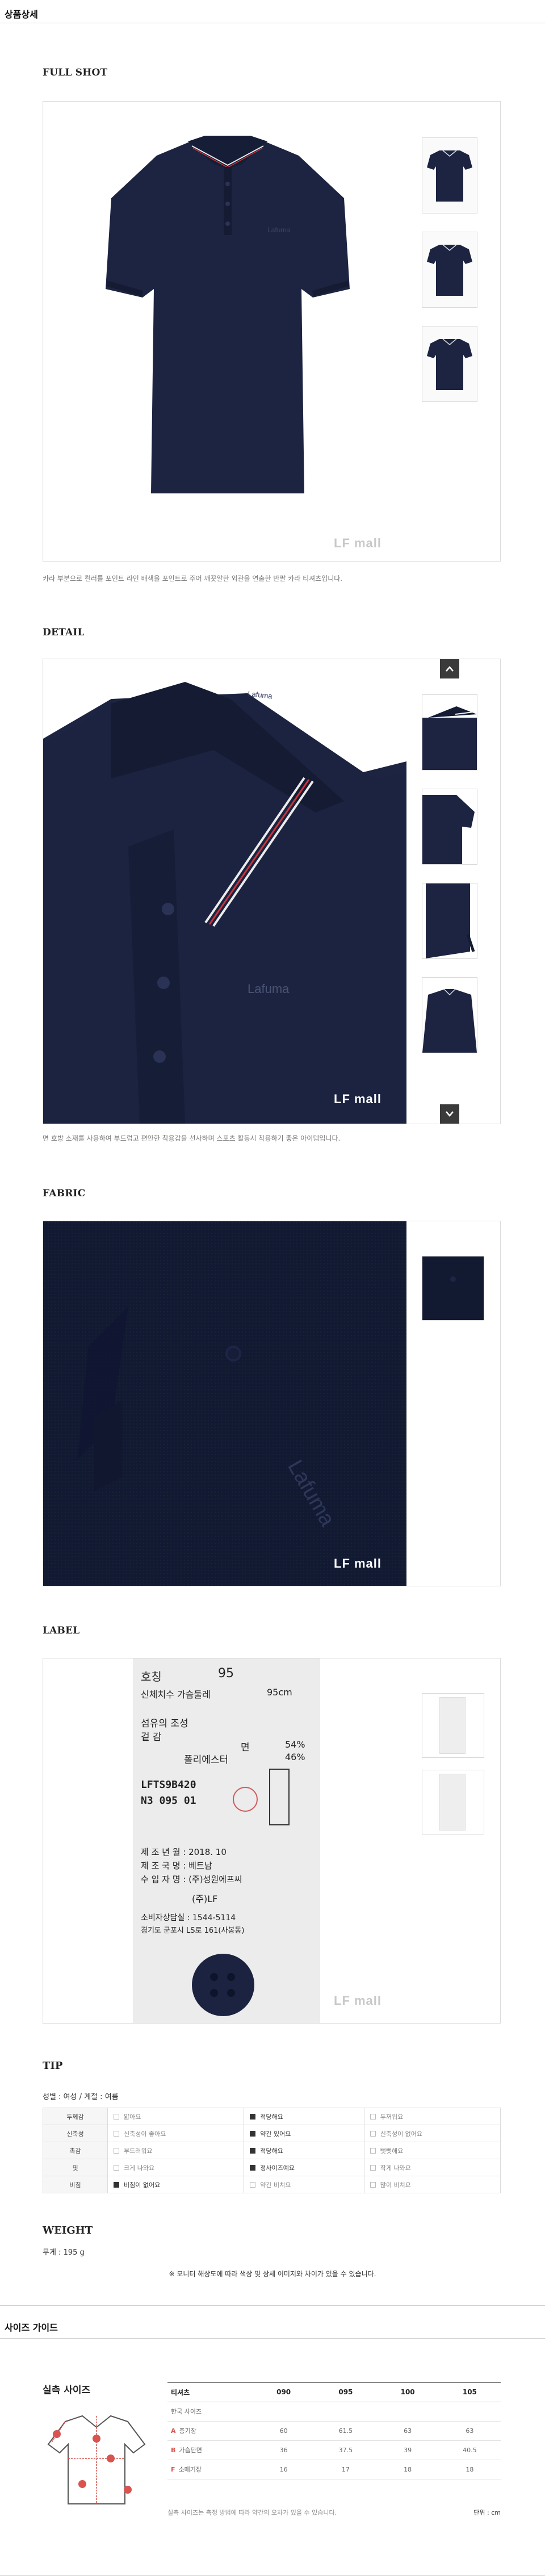 The image size is (545, 2576). What do you see at coordinates (174, 2450) in the screenshot?
I see `measure-letter: B` at bounding box center [174, 2450].